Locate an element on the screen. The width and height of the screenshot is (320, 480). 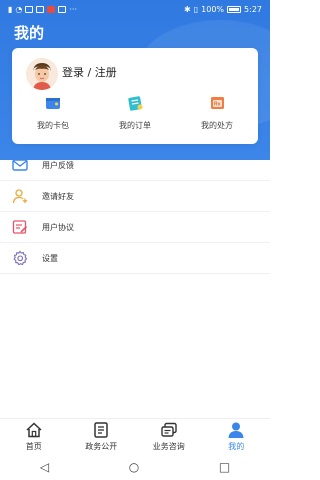
login-register-link: 登录 / 注册 is located at coordinates (89, 72).